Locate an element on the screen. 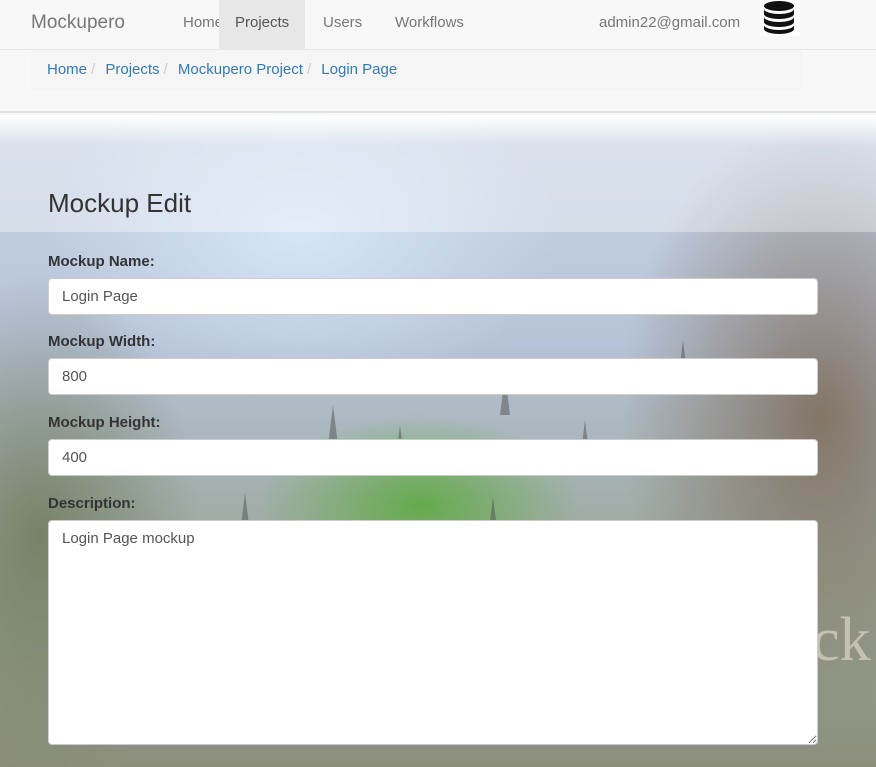 The height and width of the screenshot is (767, 876). mockup-width-label: Mockup Width: is located at coordinates (102, 341).